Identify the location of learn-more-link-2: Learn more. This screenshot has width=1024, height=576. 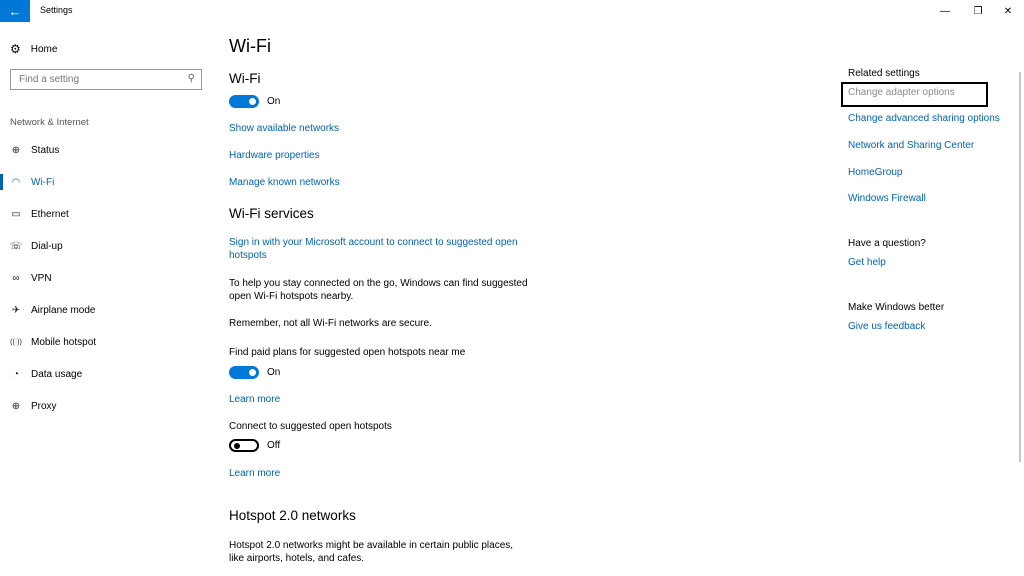
(254, 473).